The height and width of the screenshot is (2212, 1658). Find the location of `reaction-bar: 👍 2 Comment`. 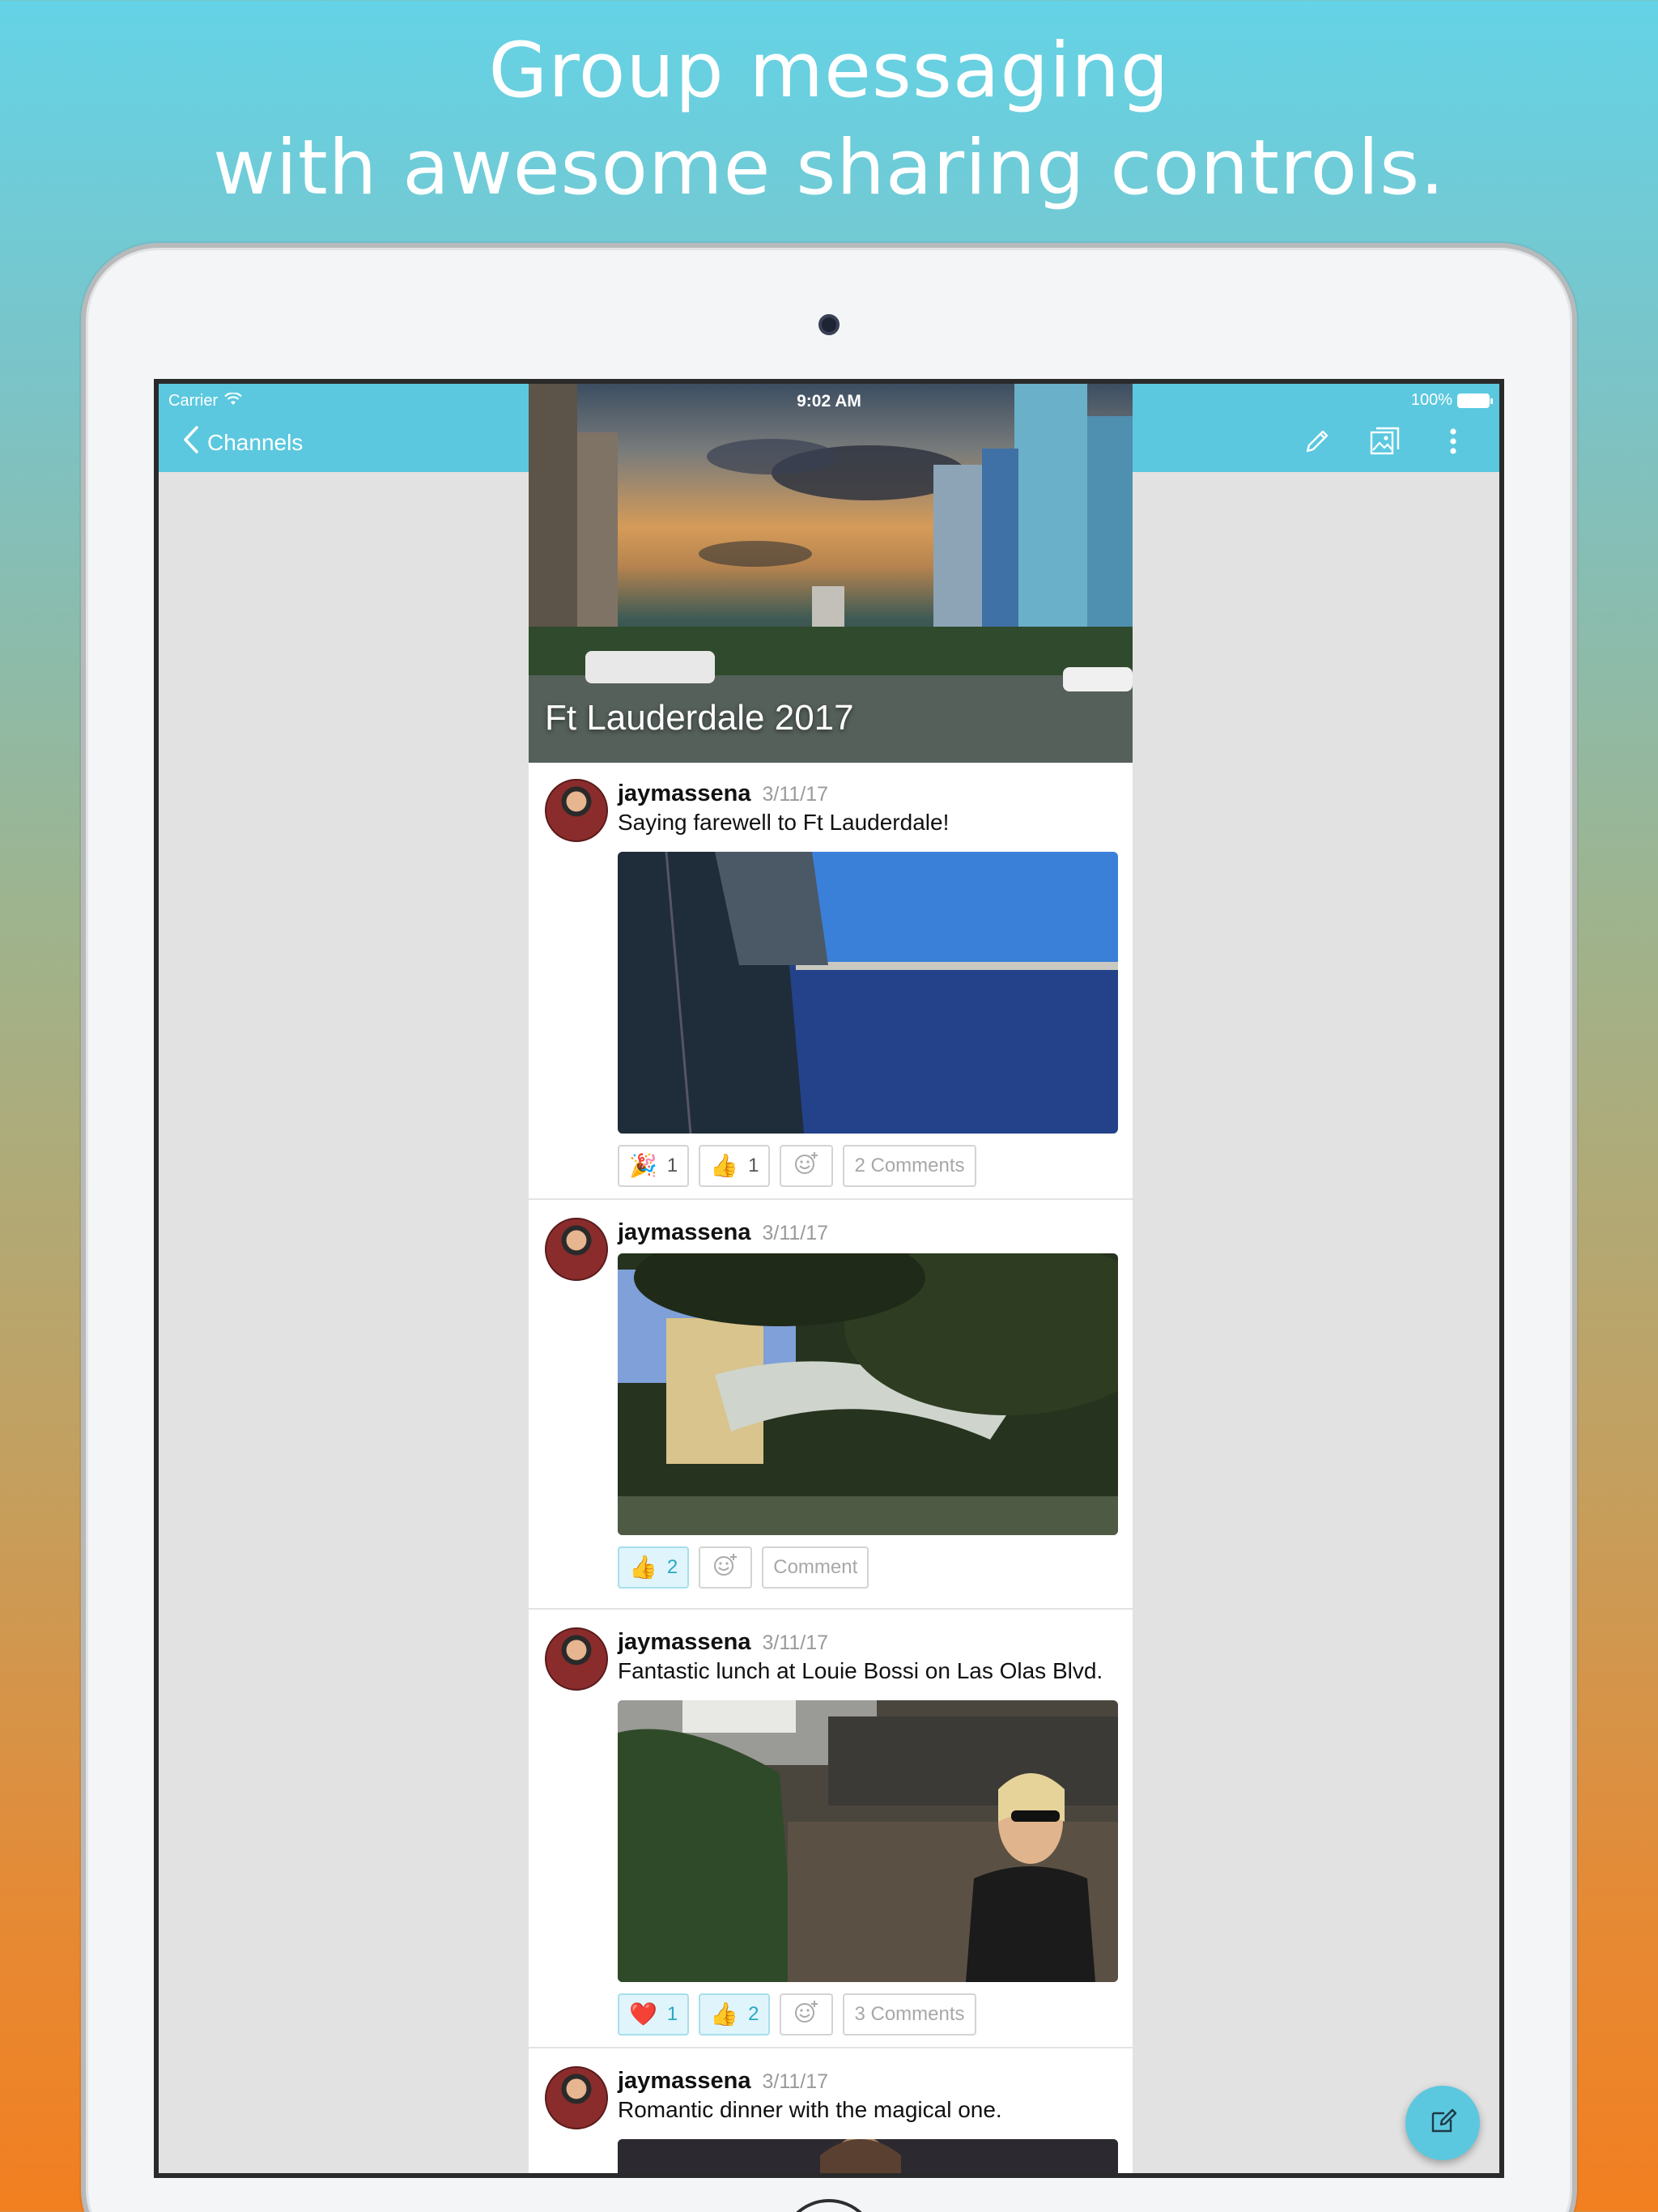

reaction-bar: 👍 2 Comment is located at coordinates (743, 1567).